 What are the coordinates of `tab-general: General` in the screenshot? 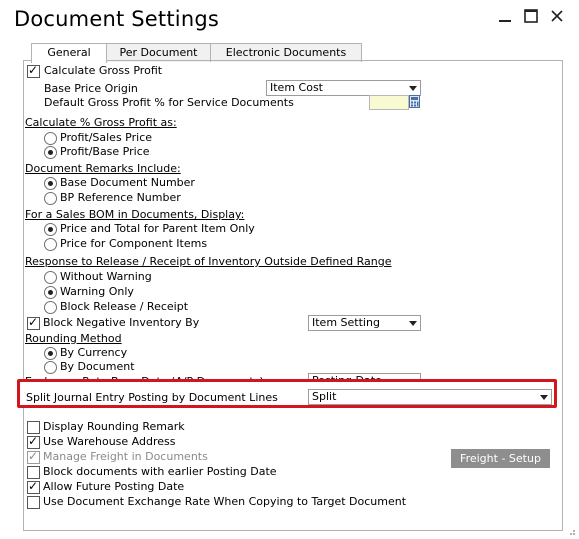 It's located at (69, 53).